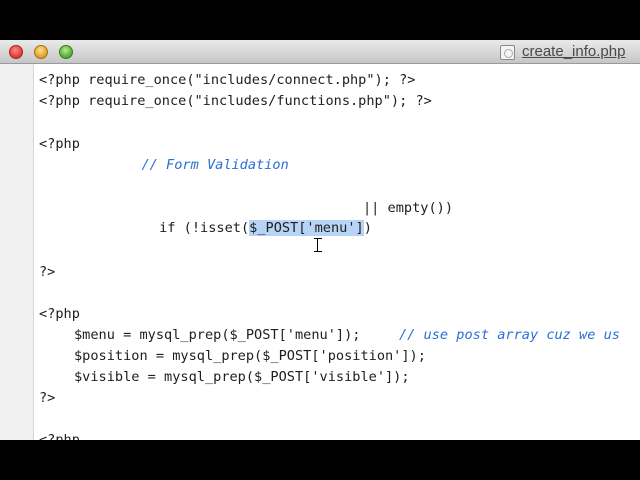  Describe the element at coordinates (320, 52) in the screenshot. I see `title-bar: create_info.php` at that location.